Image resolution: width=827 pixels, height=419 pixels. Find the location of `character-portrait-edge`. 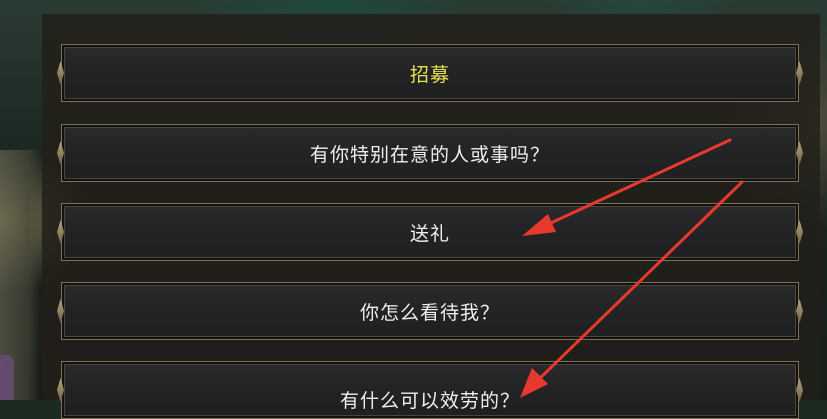

character-portrait-edge is located at coordinates (7, 377).